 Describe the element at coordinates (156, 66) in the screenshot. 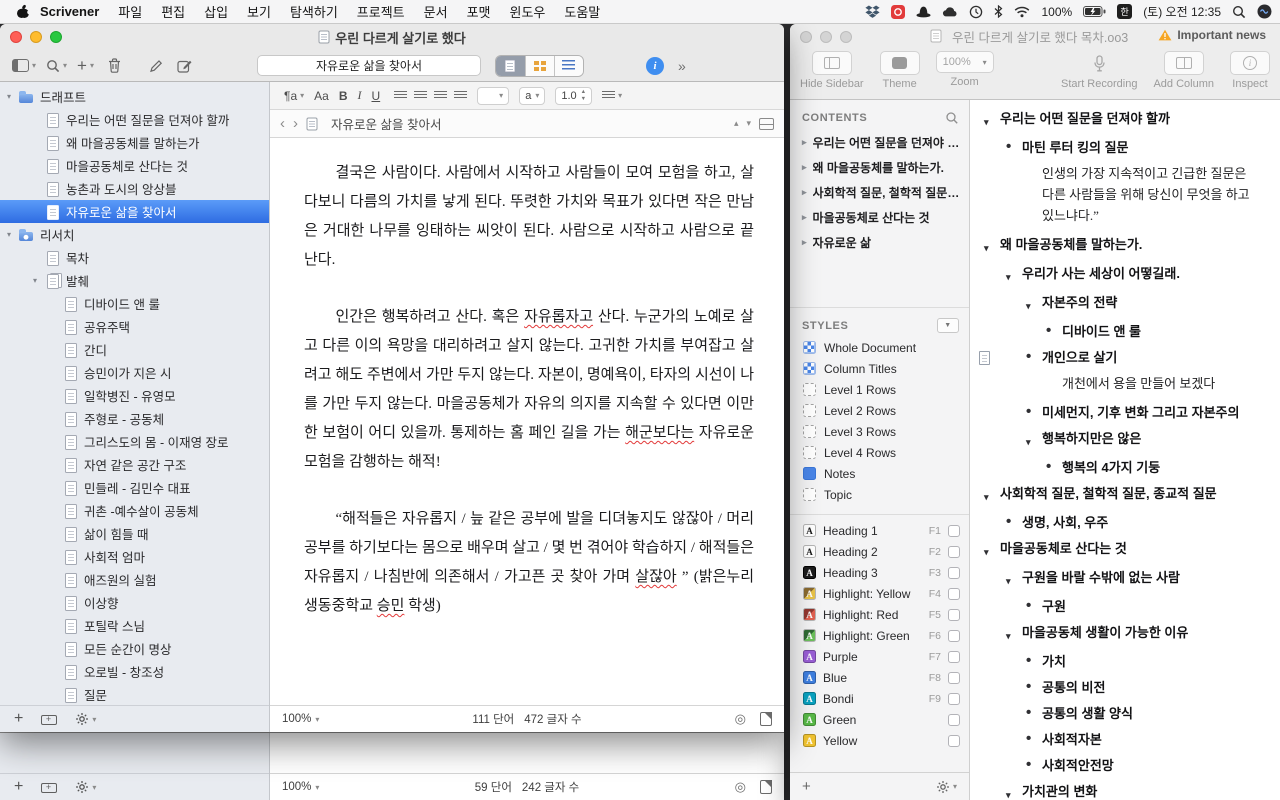

I see `annotate-button` at that location.